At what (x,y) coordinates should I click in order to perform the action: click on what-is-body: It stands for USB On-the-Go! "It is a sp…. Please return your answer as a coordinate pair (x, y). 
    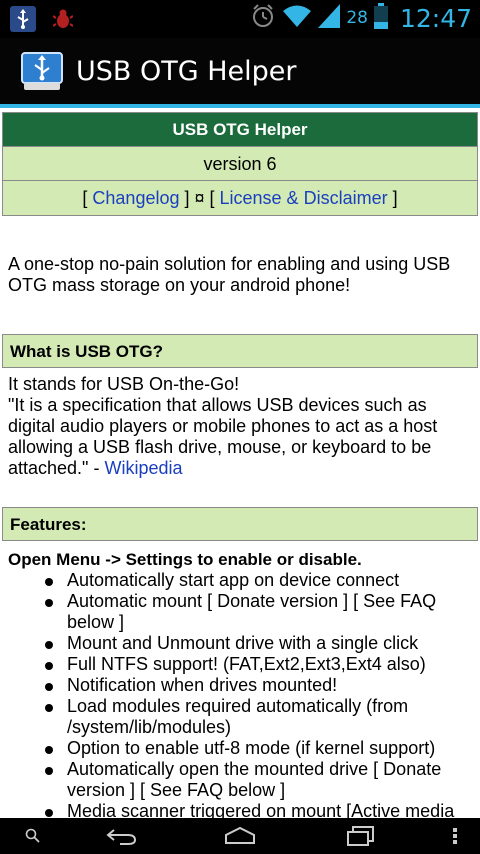
    Looking at the image, I should click on (240, 423).